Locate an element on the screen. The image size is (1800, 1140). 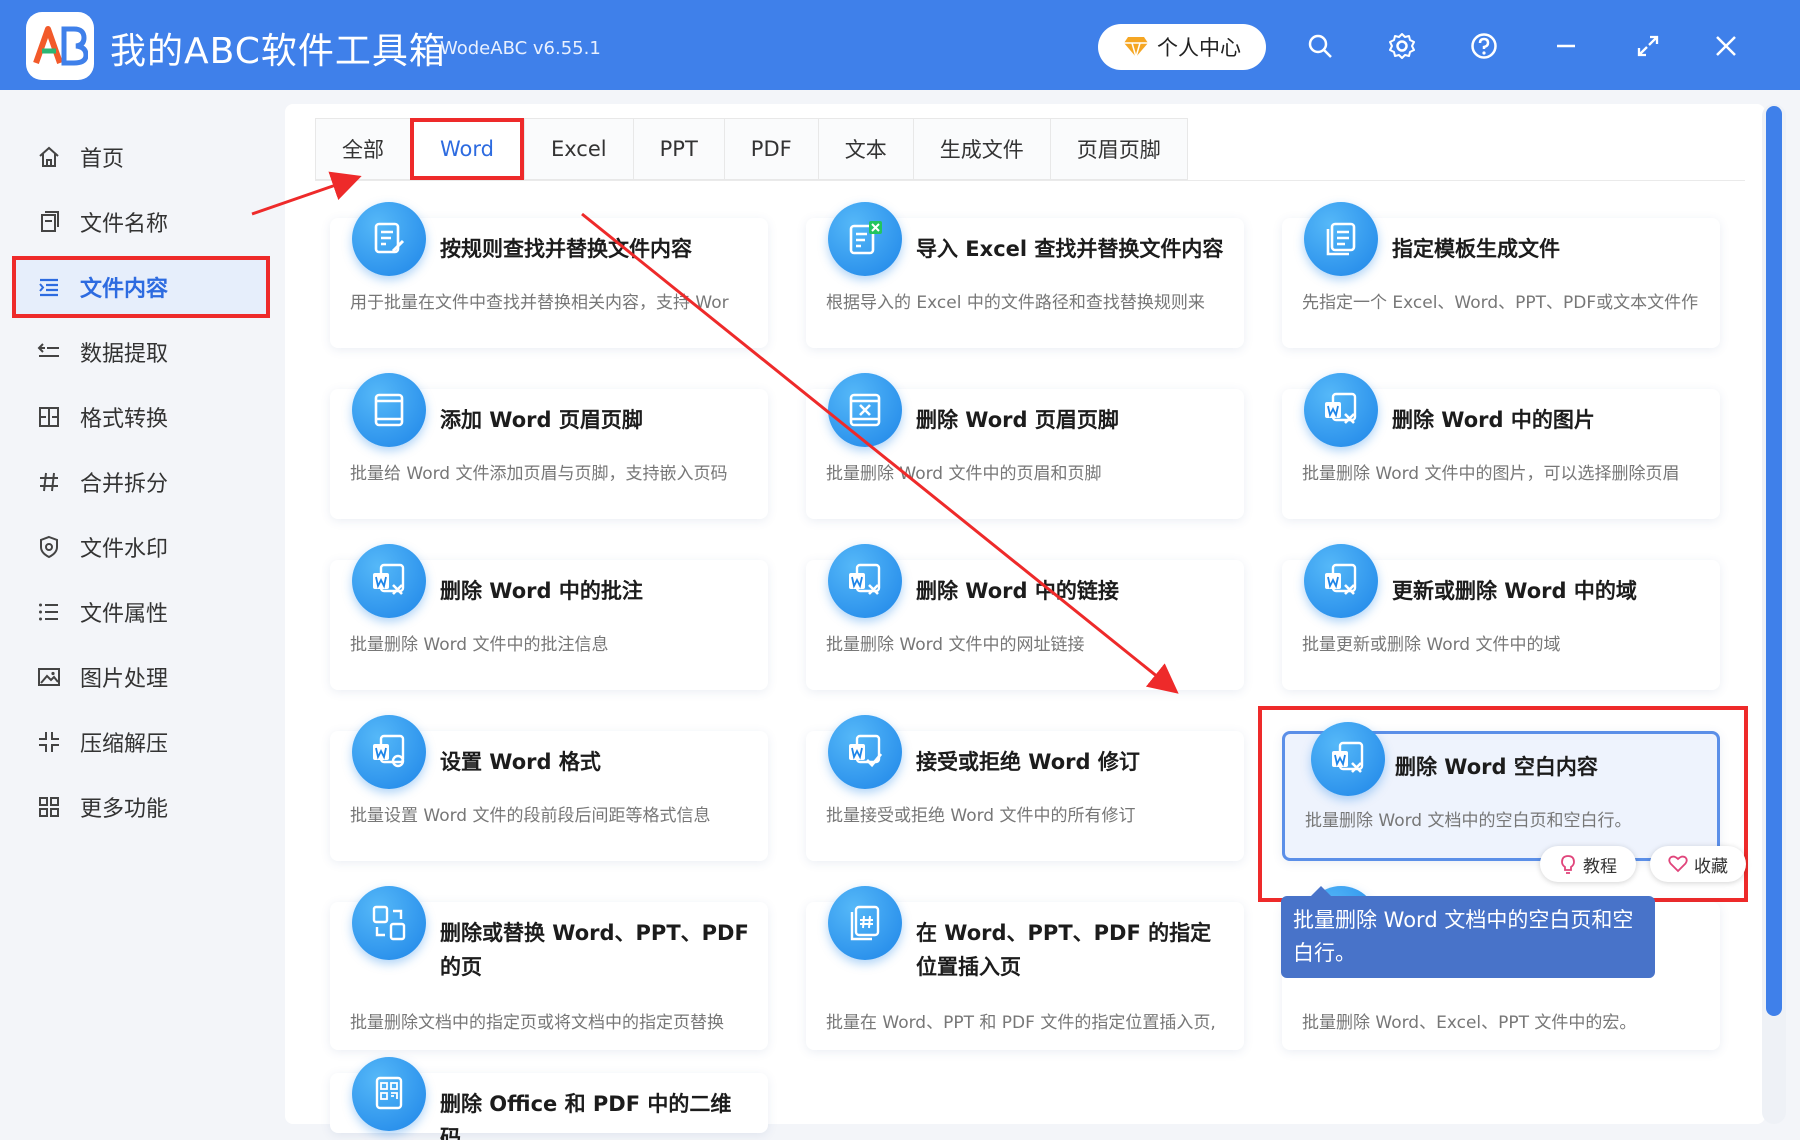
close-icon is located at coordinates (1726, 46).